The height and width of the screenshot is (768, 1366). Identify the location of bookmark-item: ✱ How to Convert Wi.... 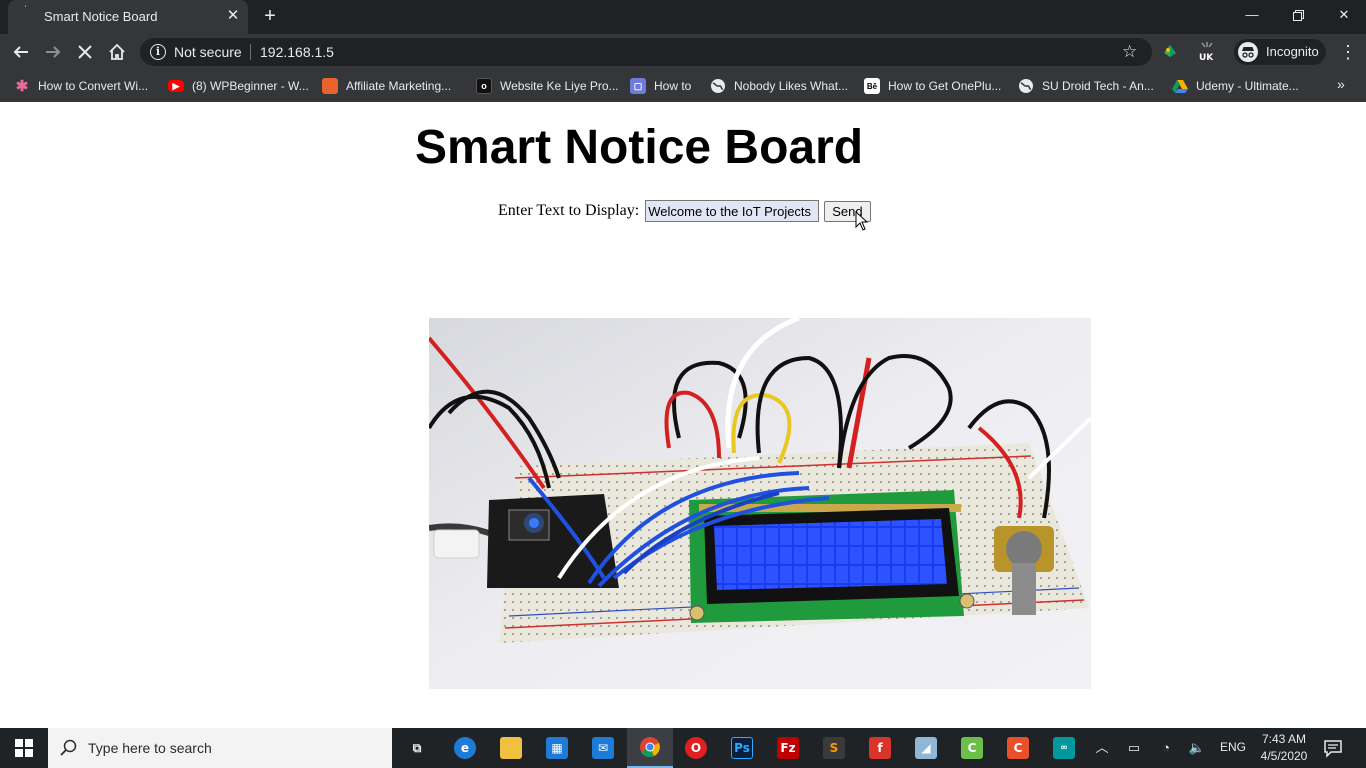
(81, 86).